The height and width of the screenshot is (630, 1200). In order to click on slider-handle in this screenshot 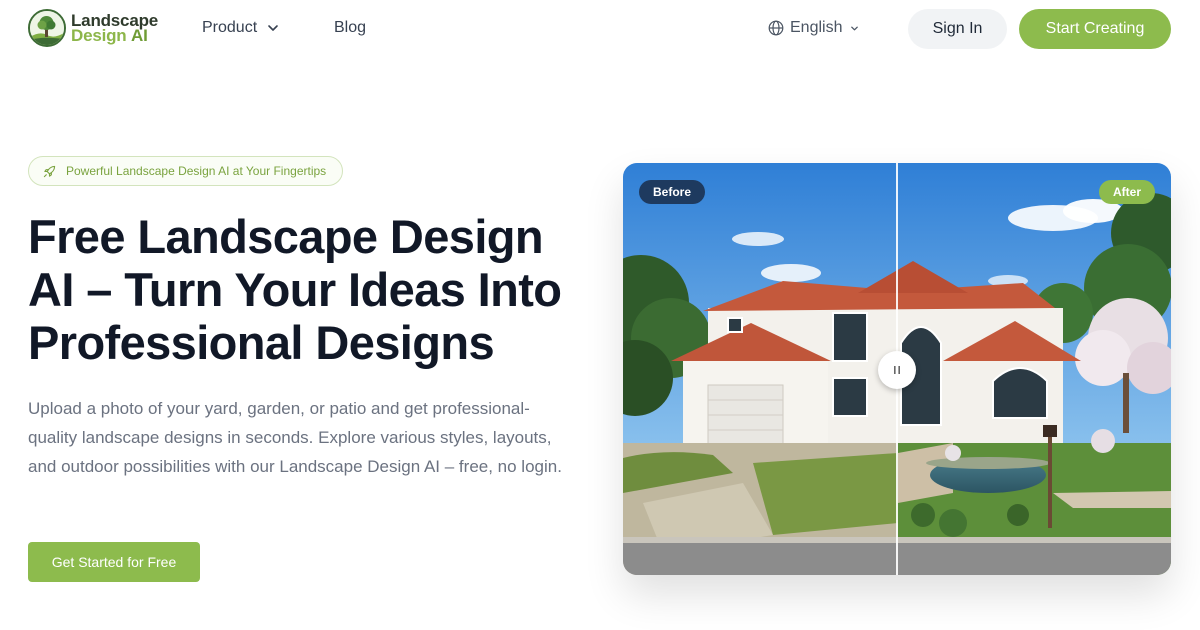, I will do `click(897, 370)`.